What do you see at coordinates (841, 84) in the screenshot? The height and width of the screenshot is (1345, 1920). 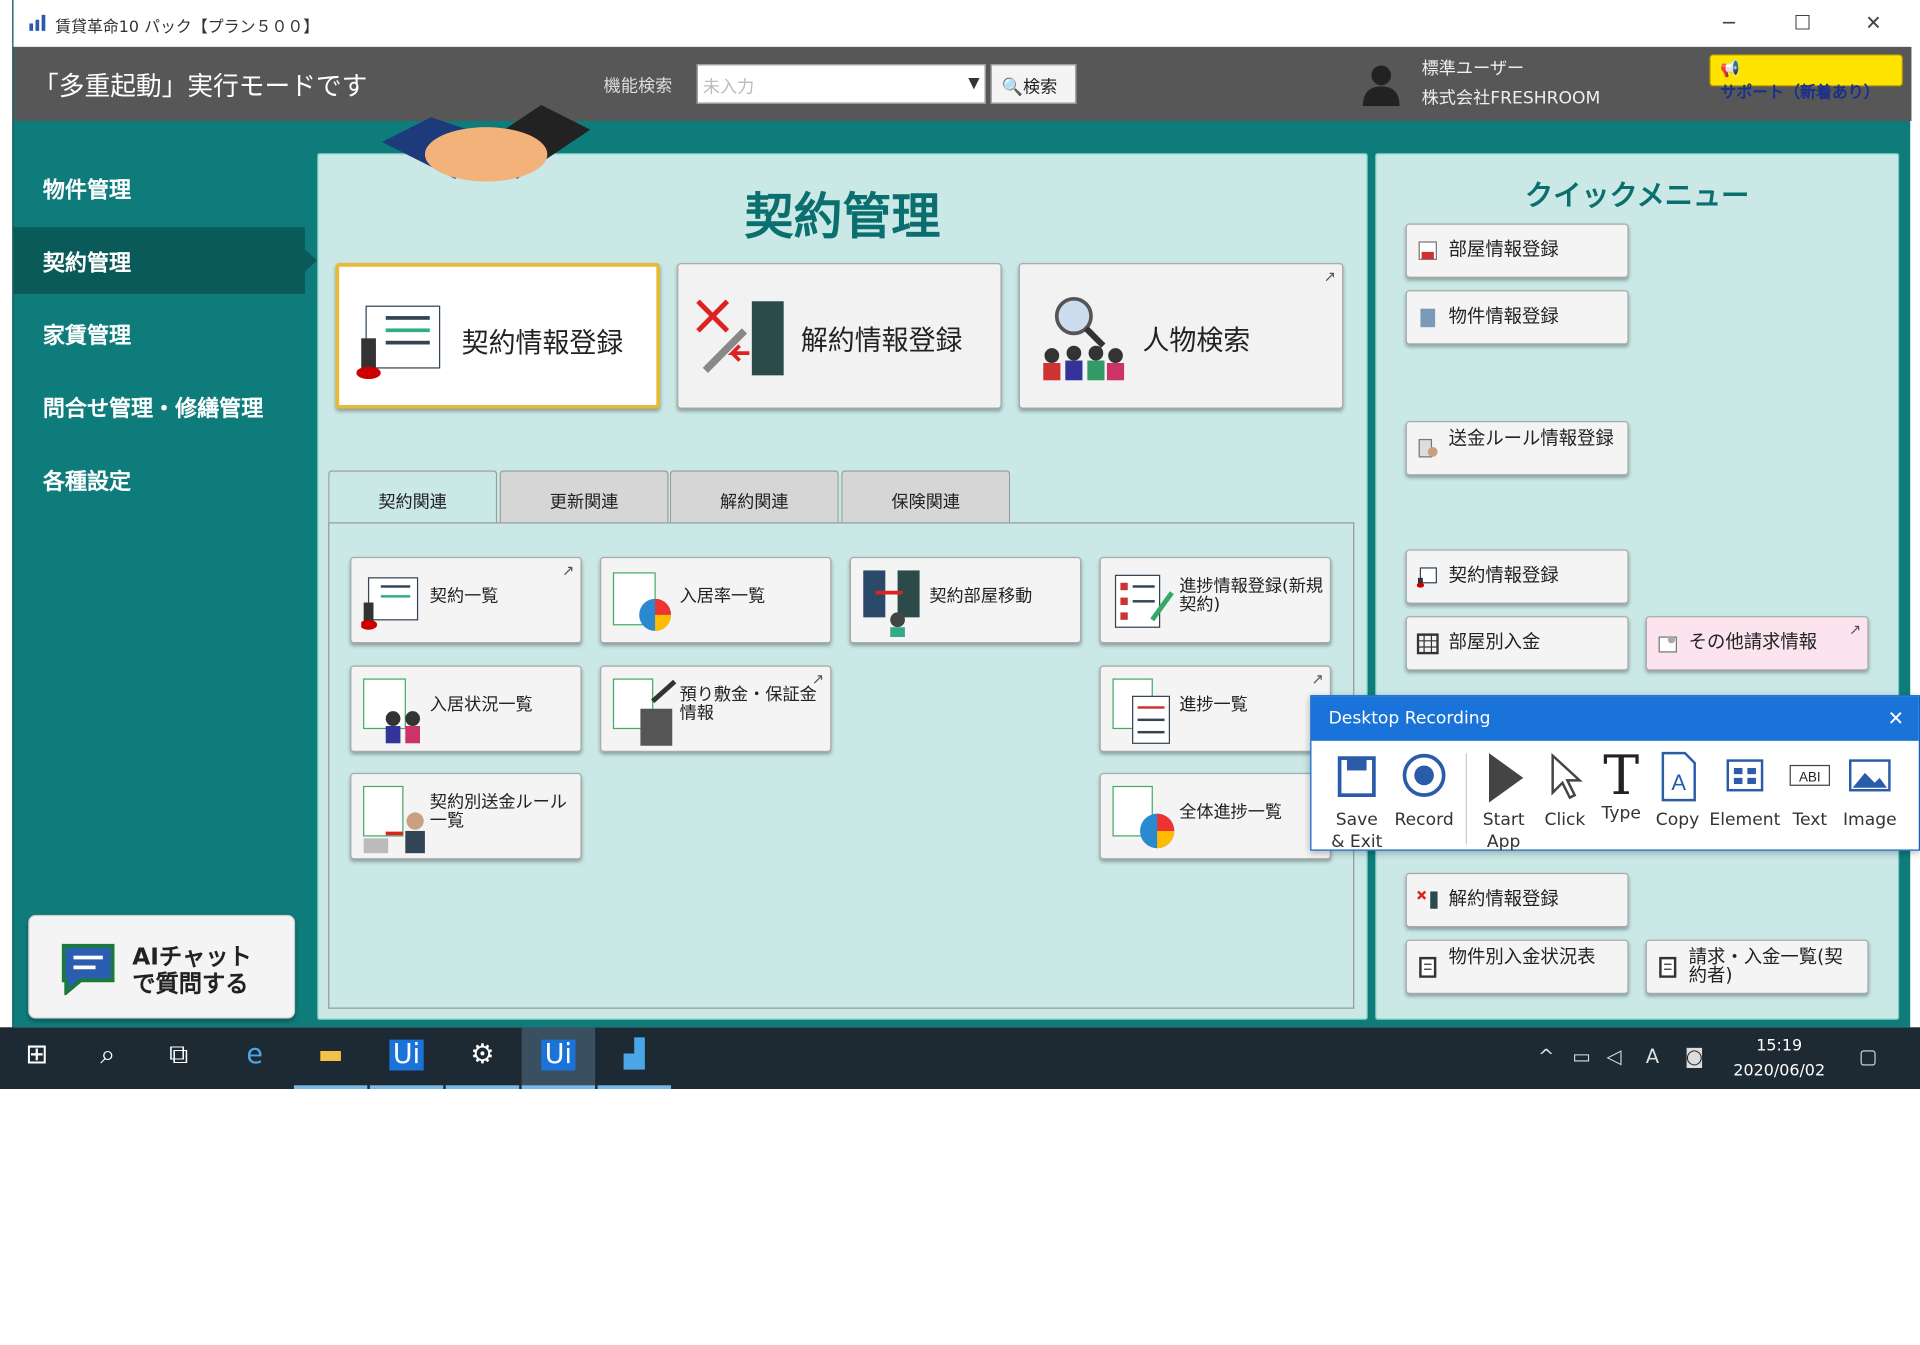 I see `feature-search-select: 未入力 ▼` at bounding box center [841, 84].